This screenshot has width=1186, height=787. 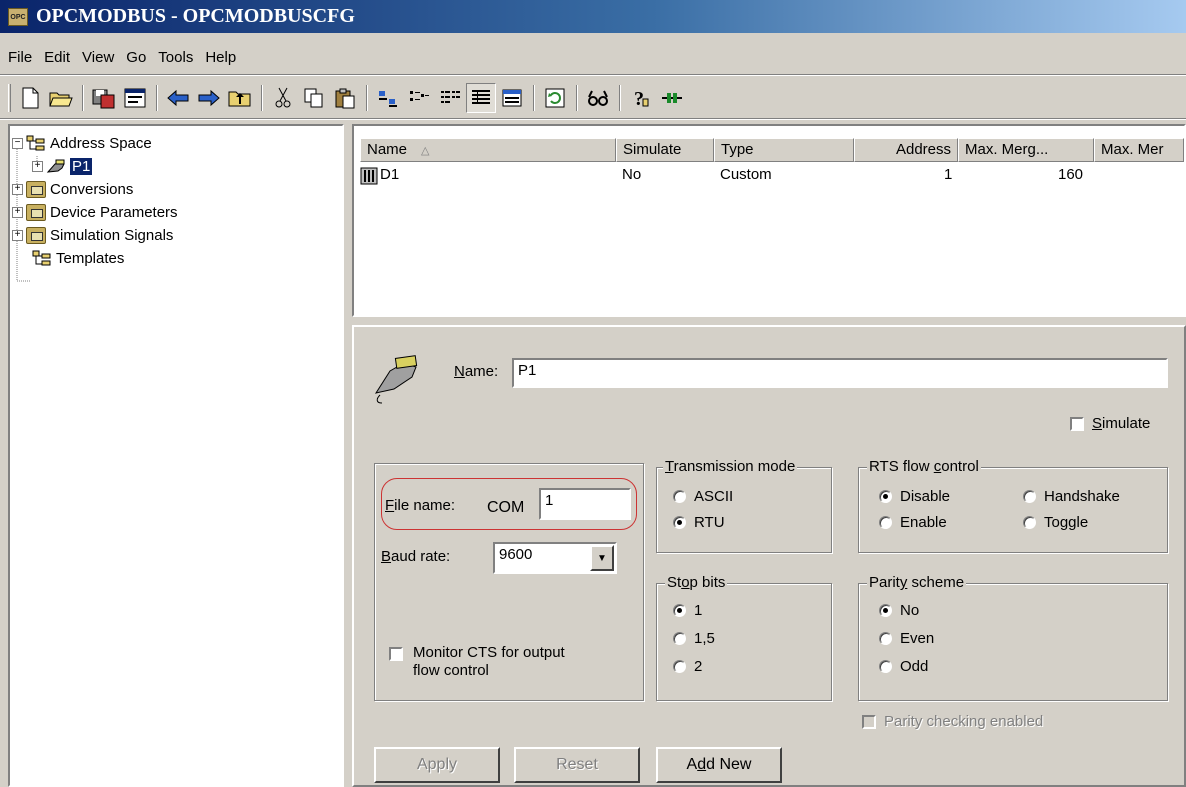 I want to click on conversions-folder-icon, so click(x=36, y=189).